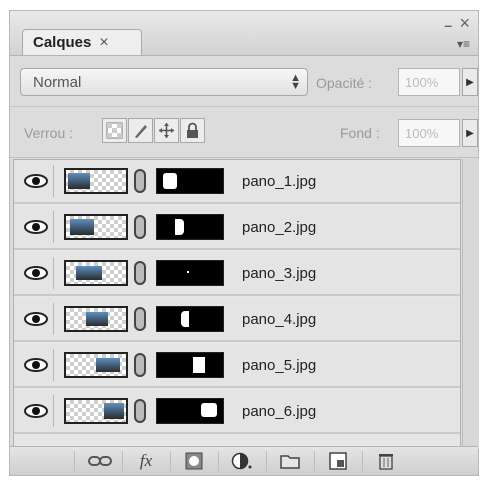  Describe the element at coordinates (103, 43) in the screenshot. I see `tab-close-icon: ×` at that location.